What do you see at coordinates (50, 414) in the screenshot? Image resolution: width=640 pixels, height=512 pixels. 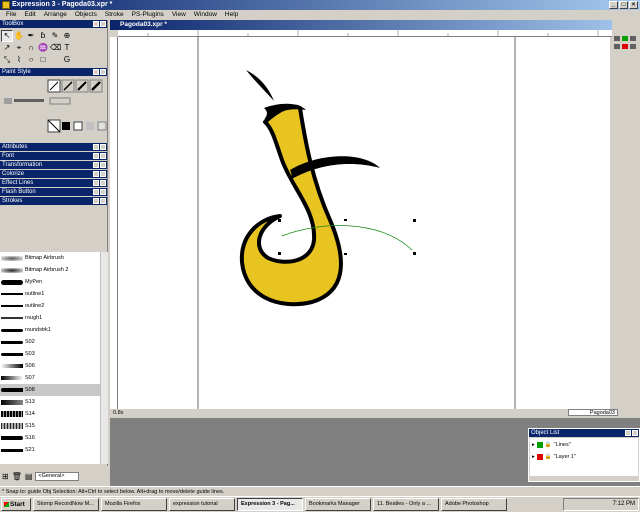 I see `list-item: S14` at bounding box center [50, 414].